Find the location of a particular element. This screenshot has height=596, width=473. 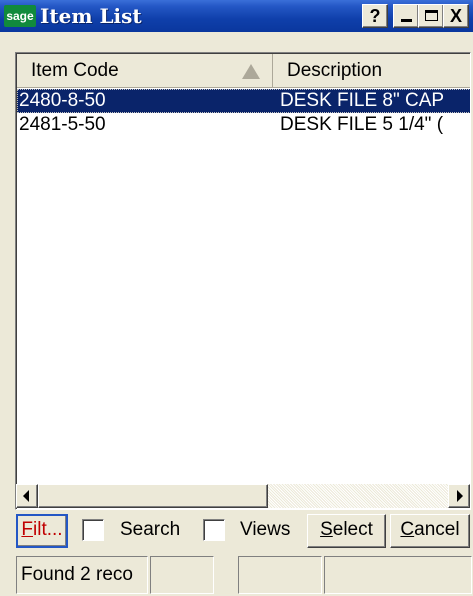

close-button: X is located at coordinates (456, 16).